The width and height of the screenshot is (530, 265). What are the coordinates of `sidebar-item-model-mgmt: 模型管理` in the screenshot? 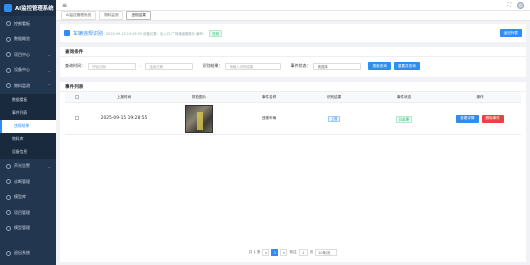 It's located at (28, 229).